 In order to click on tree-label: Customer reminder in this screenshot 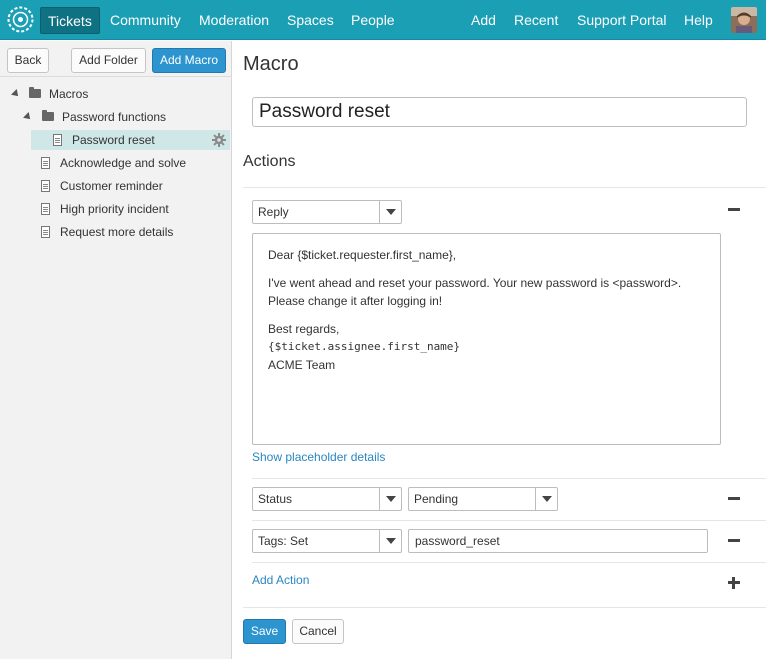, I will do `click(111, 186)`.